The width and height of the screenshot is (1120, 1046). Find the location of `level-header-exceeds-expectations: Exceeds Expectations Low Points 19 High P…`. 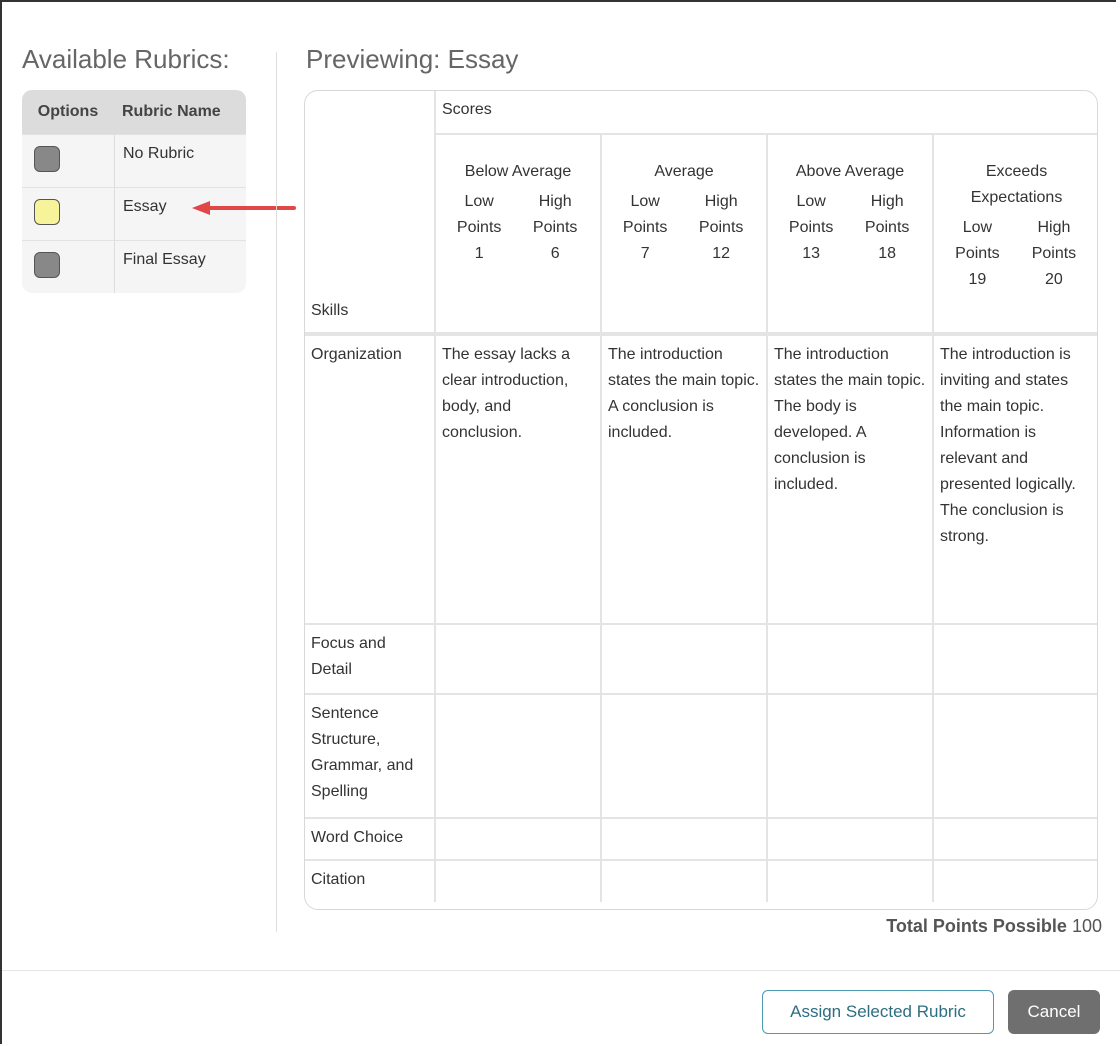

level-header-exceeds-expectations: Exceeds Expectations Low Points 19 High P… is located at coordinates (1015, 235).